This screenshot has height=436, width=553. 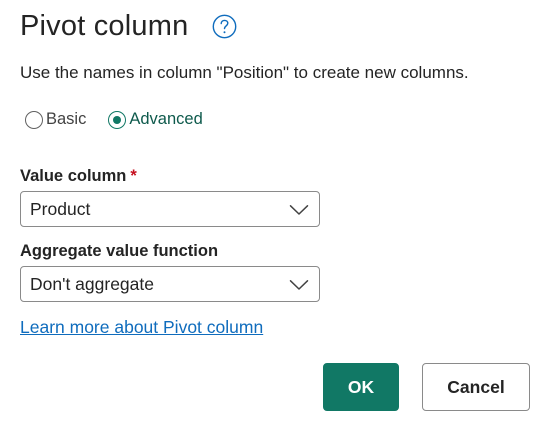 What do you see at coordinates (141, 327) in the screenshot?
I see `learn-more-link: Learn more about Pivot column` at bounding box center [141, 327].